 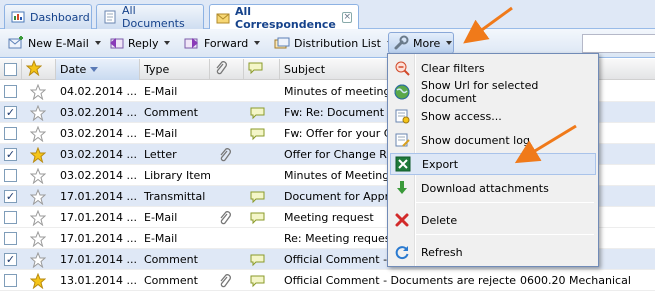 What do you see at coordinates (58, 43) in the screenshot?
I see `new-email-label: New E-Mail` at bounding box center [58, 43].